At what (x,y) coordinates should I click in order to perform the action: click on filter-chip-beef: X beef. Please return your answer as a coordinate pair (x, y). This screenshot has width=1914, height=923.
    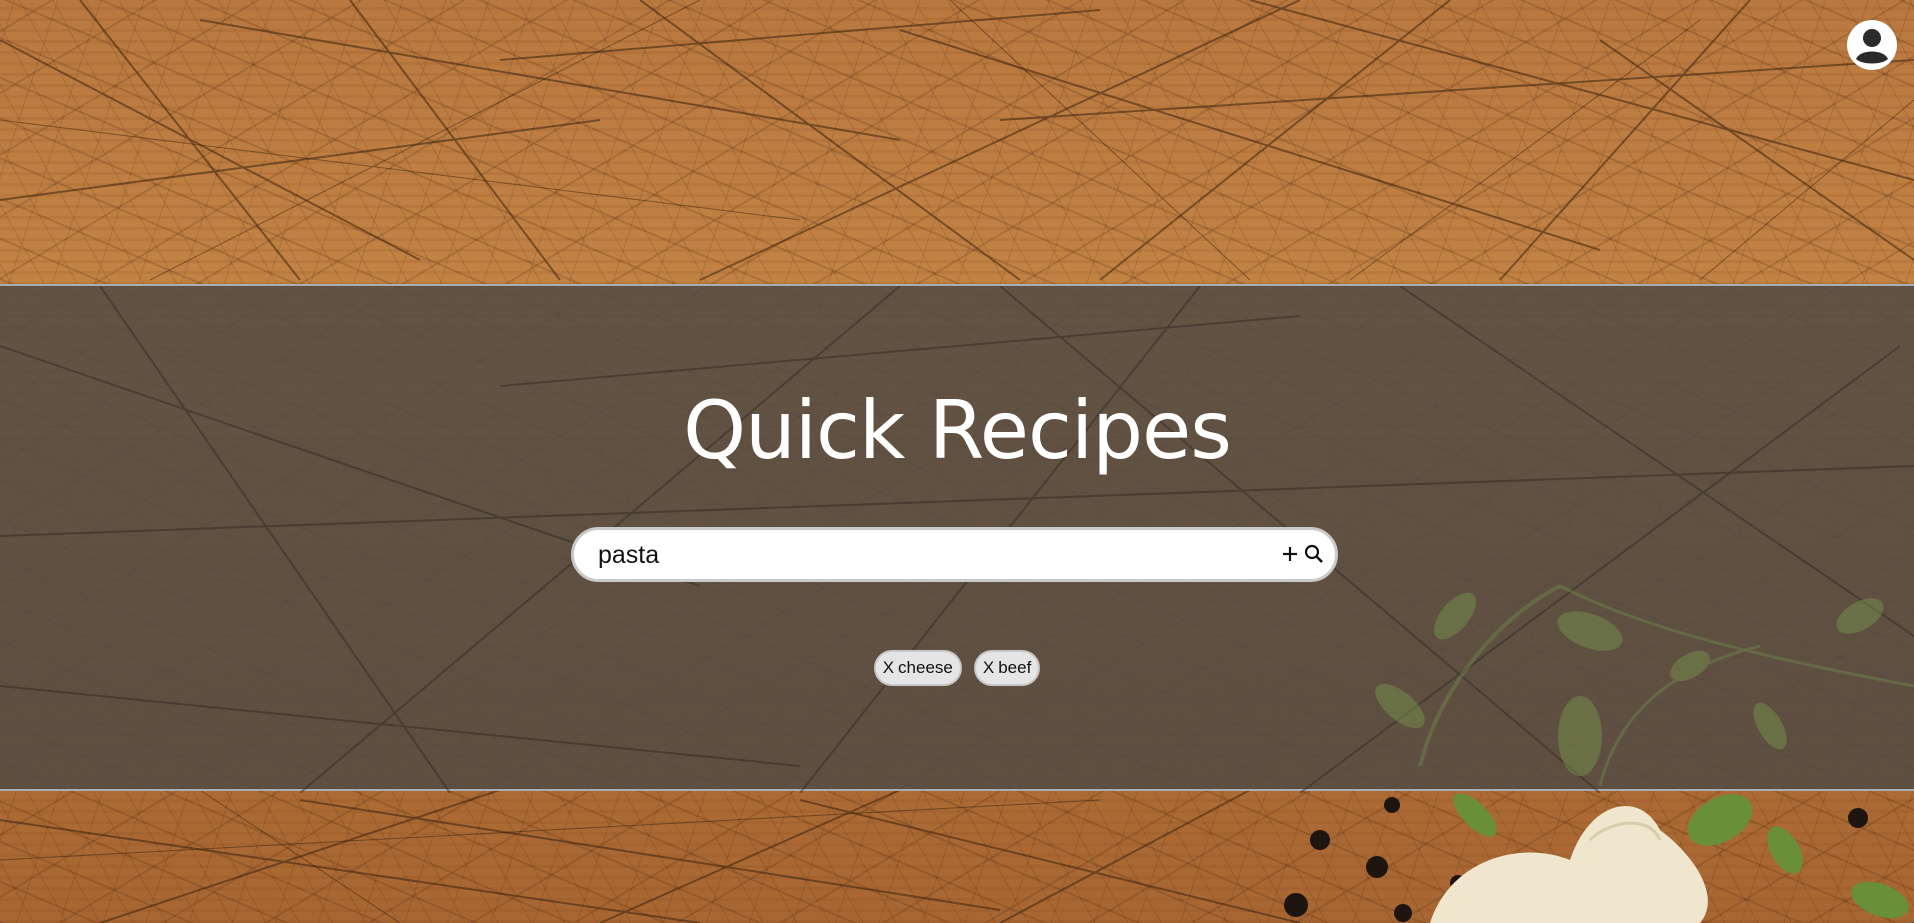
    Looking at the image, I should click on (1007, 668).